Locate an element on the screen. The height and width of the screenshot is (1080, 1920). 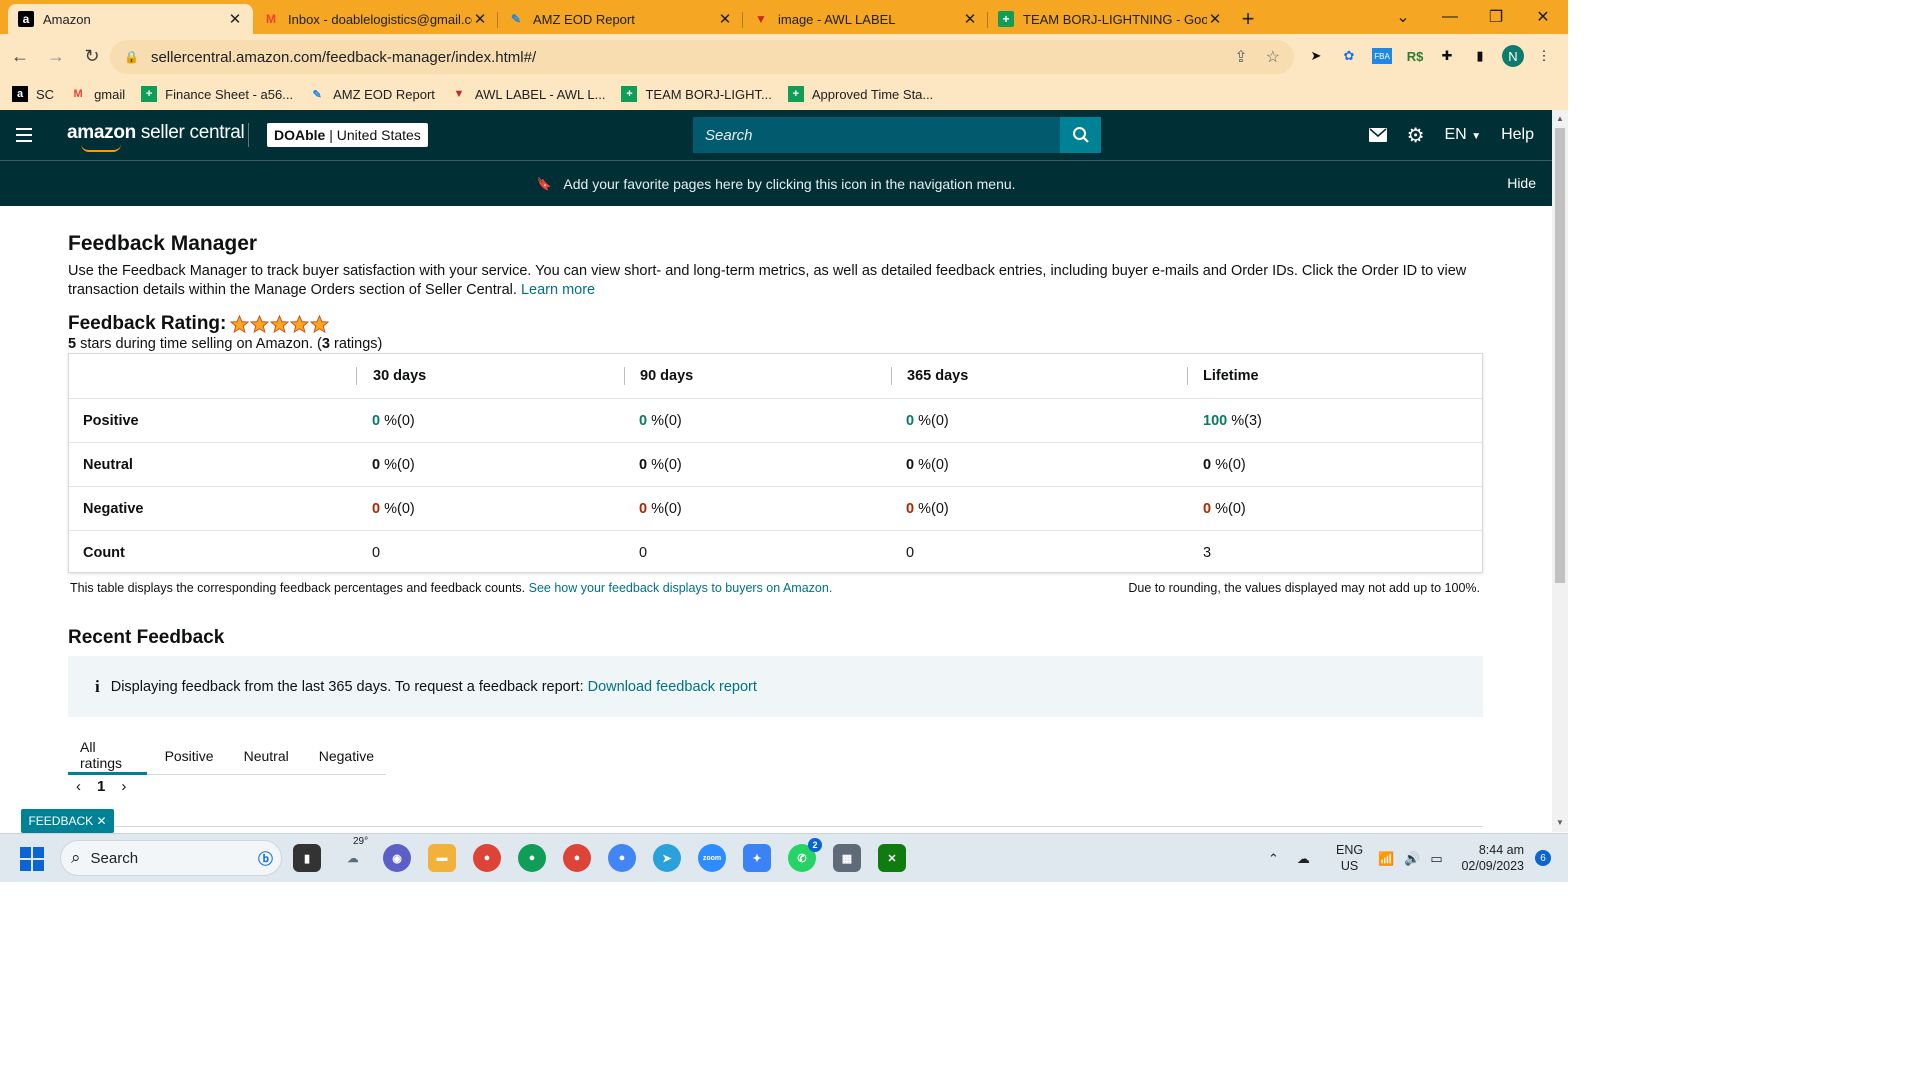
tab-all-ratings: All ratings is located at coordinates (107, 756).